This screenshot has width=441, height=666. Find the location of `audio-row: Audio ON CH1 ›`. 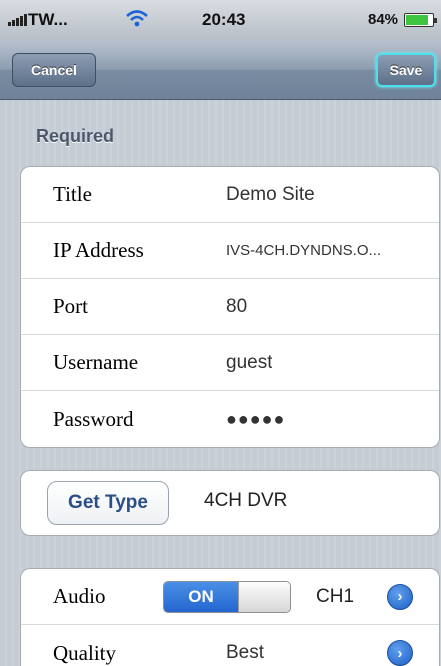

audio-row: Audio ON CH1 › is located at coordinates (230, 597).